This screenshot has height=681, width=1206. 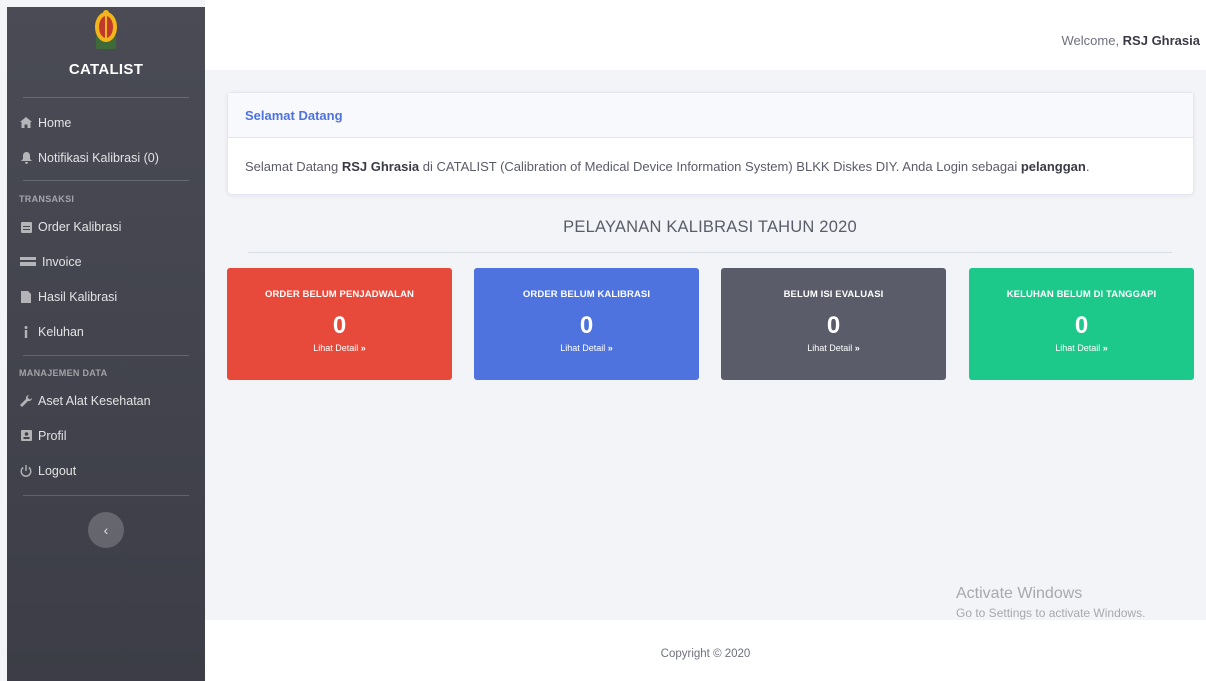 I want to click on sidebar-item-label: Invoice, so click(x=62, y=261).